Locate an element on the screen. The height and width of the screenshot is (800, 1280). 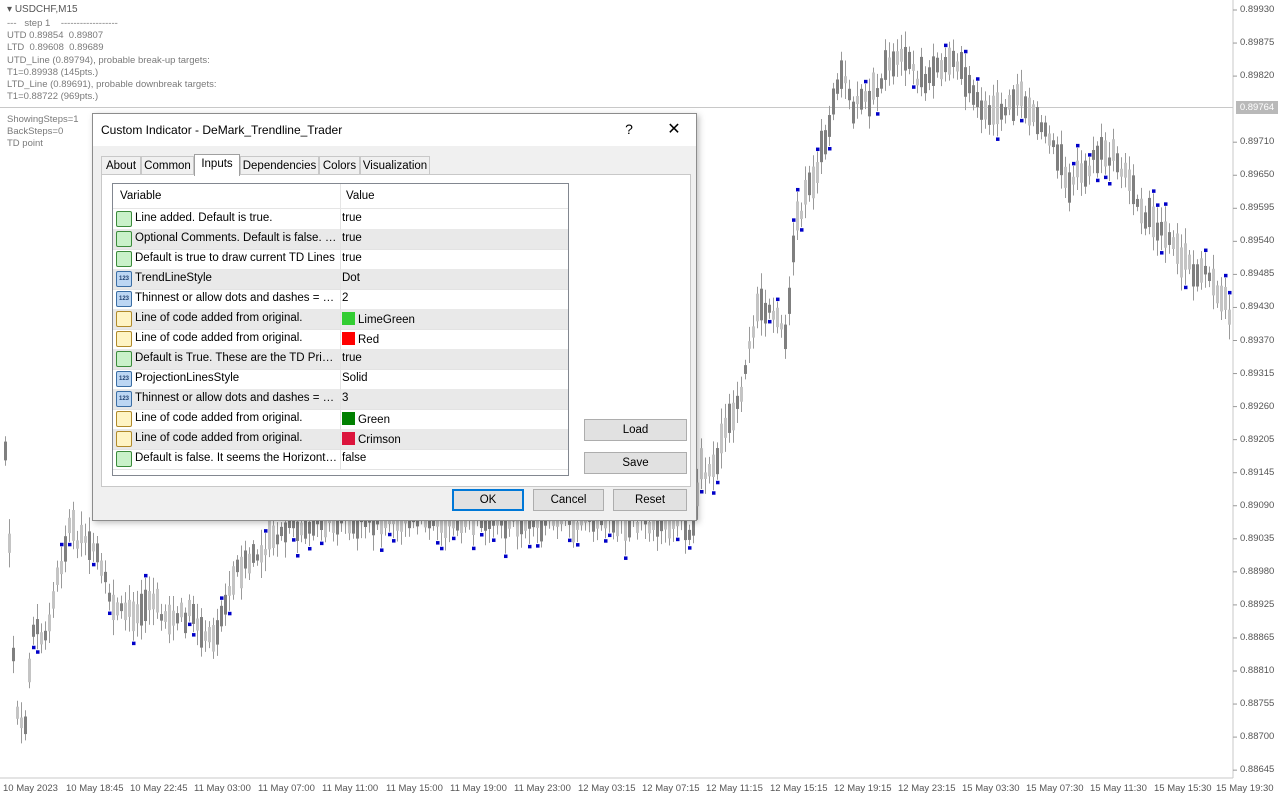
help-icon: ? is located at coordinates (629, 129).